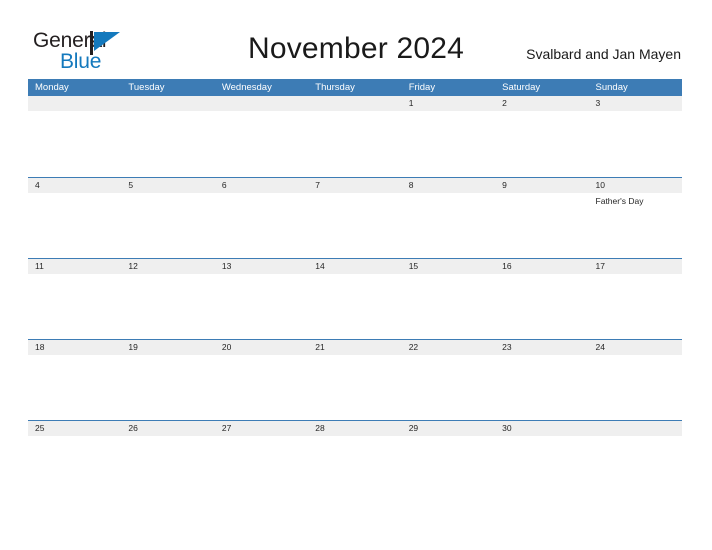 The width and height of the screenshot is (712, 550). Describe the element at coordinates (39, 266) in the screenshot. I see `day-number: 11` at that location.